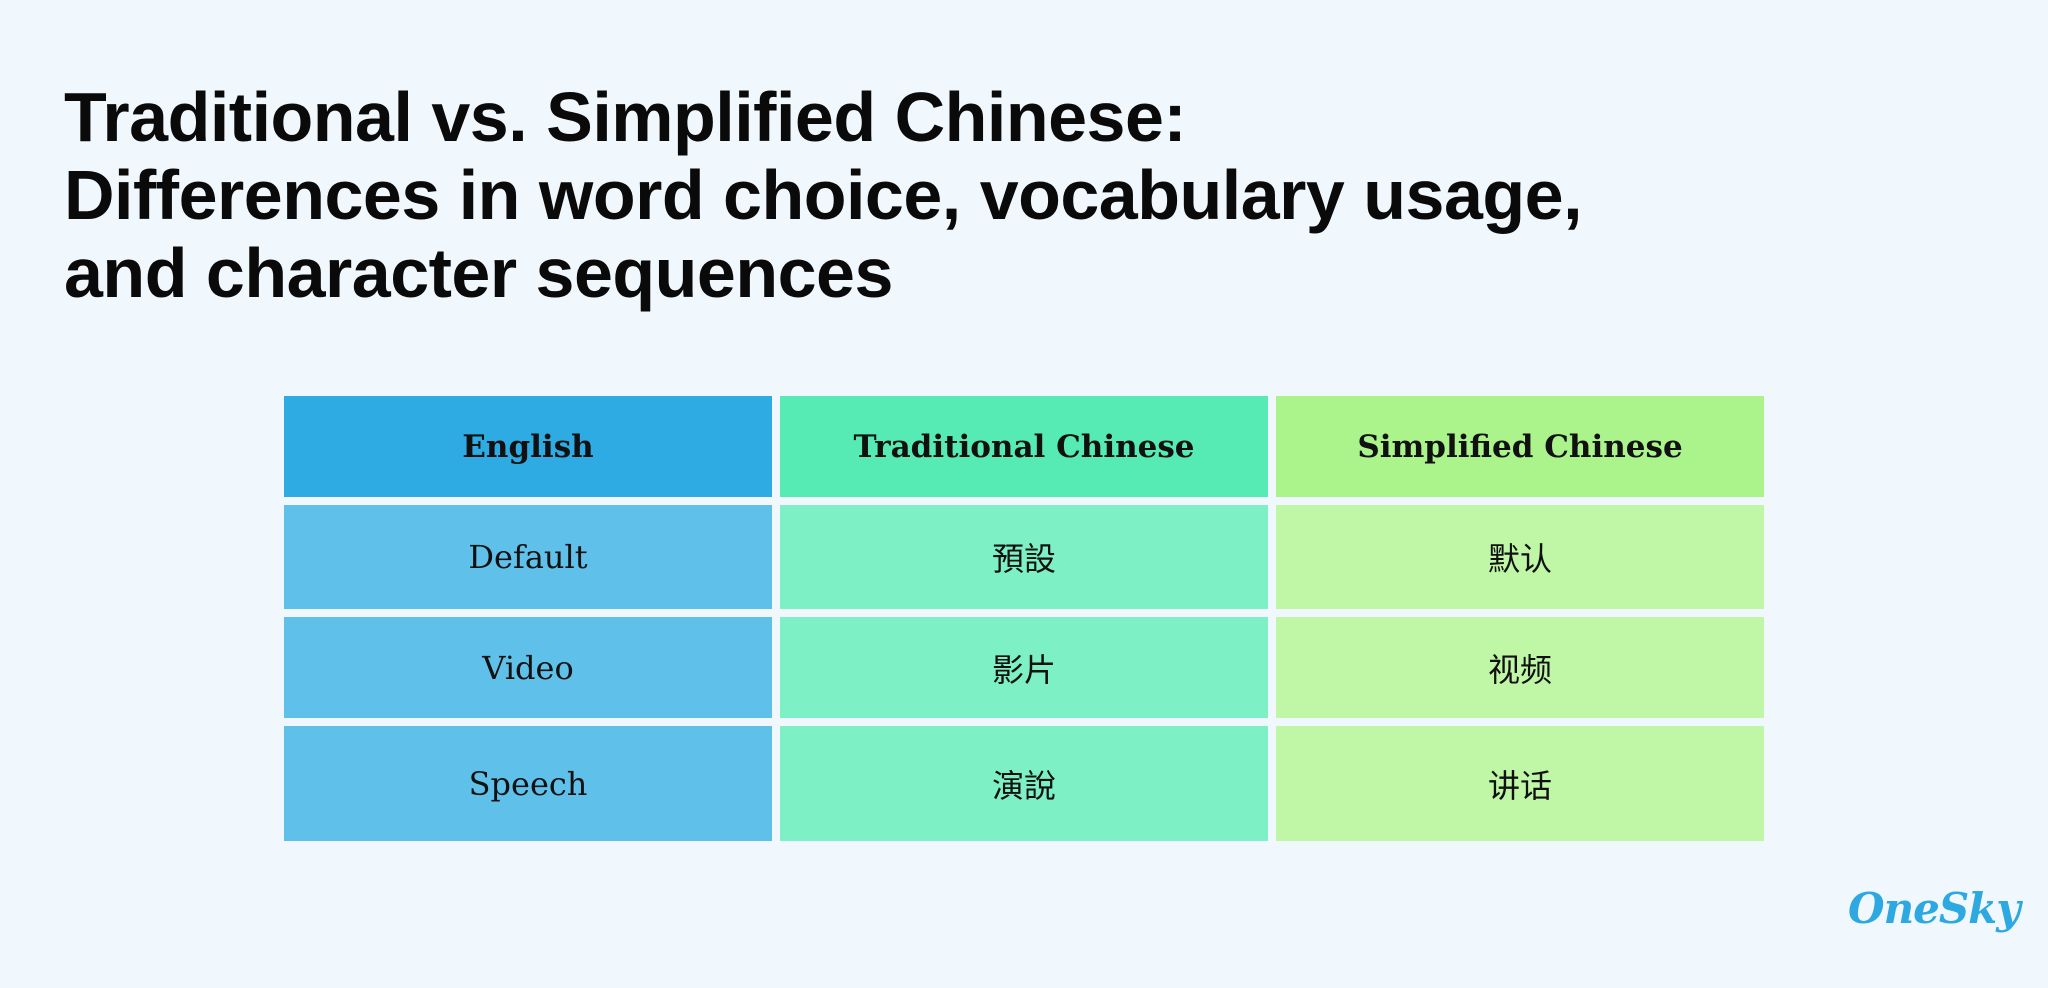  What do you see at coordinates (478, 273) in the screenshot?
I see `title-line-3: and character sequences` at bounding box center [478, 273].